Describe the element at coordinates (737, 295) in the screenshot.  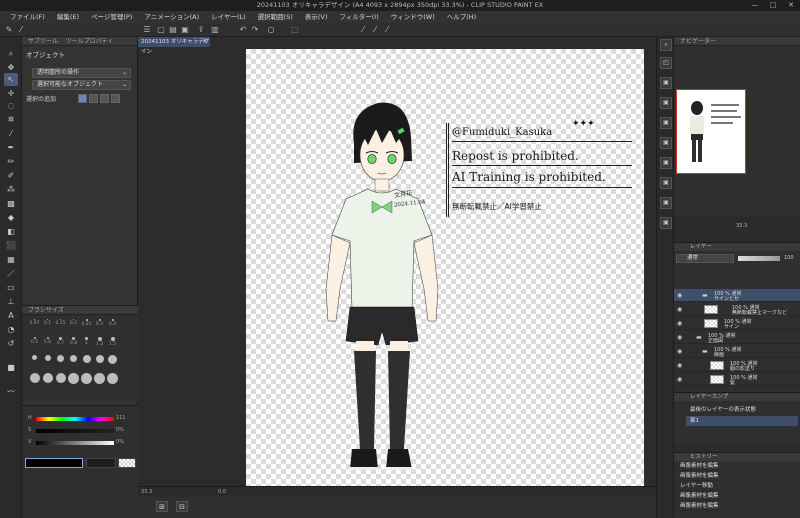
I see `layer-row: ◉ ▬ 100 % 通常 サインとか` at that location.